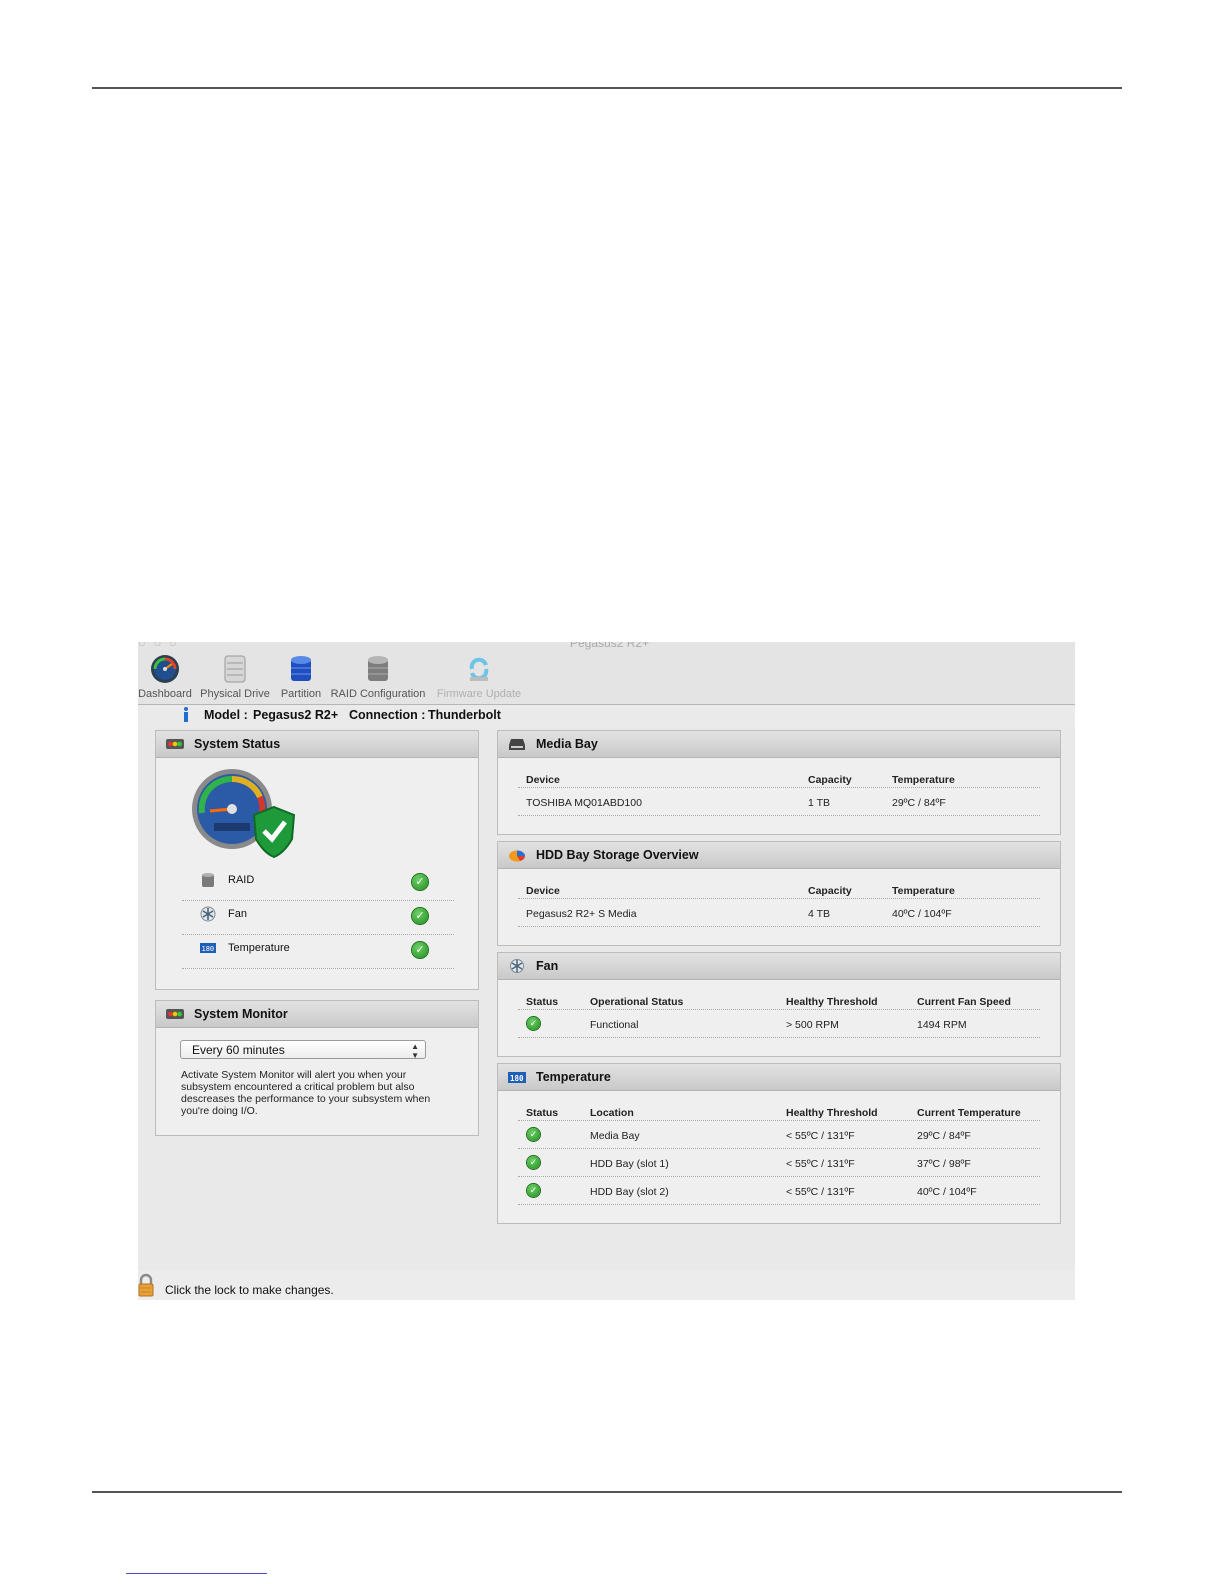 The width and height of the screenshot is (1224, 1584). I want to click on col-operational-status: Operational Status, so click(637, 1002).